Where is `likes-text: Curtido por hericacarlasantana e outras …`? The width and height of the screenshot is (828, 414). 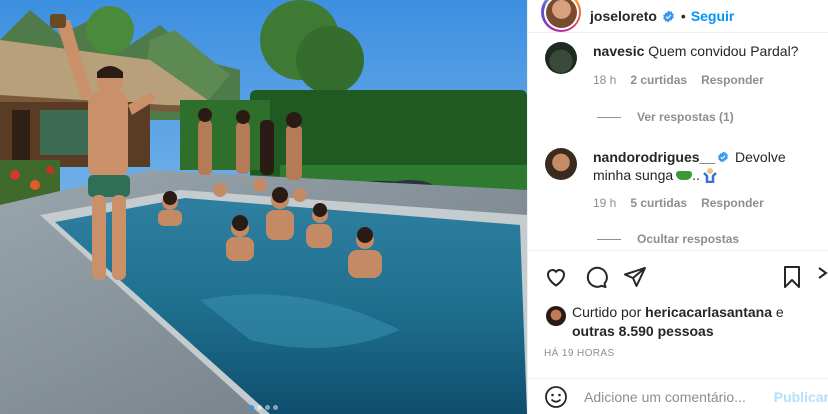 likes-text: Curtido por hericacarlasantana e outras … is located at coordinates (678, 322).